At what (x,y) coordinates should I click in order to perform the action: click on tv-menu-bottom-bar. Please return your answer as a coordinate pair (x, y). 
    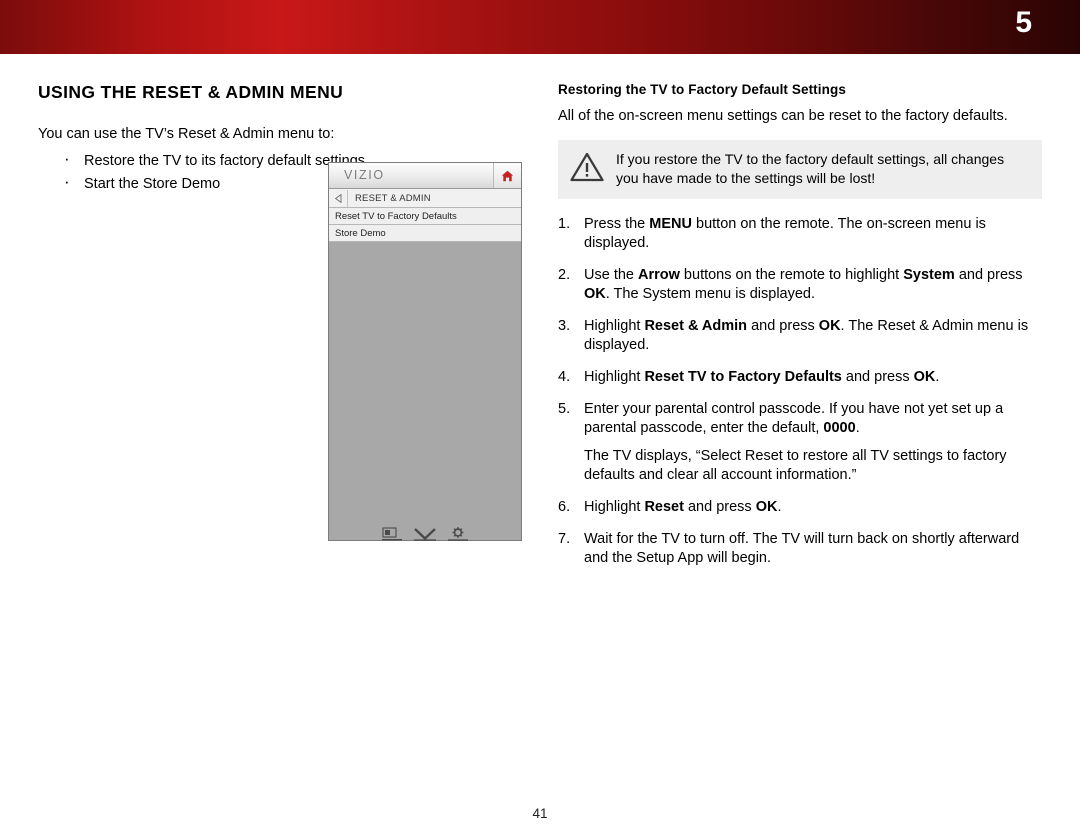
    Looking at the image, I should click on (425, 536).